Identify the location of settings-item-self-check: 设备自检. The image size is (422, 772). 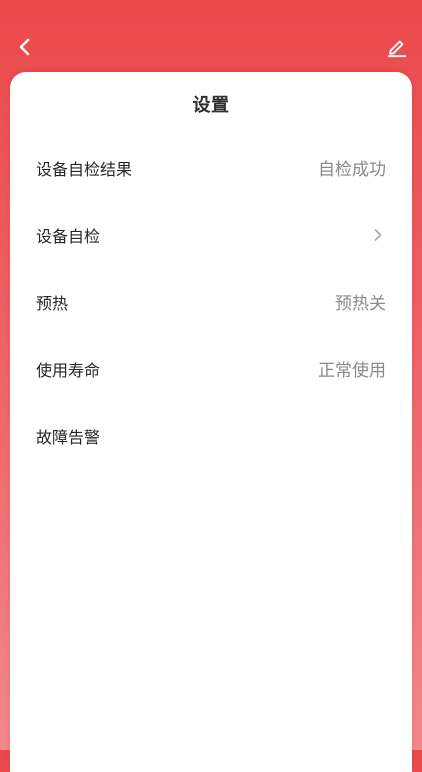
(211, 234).